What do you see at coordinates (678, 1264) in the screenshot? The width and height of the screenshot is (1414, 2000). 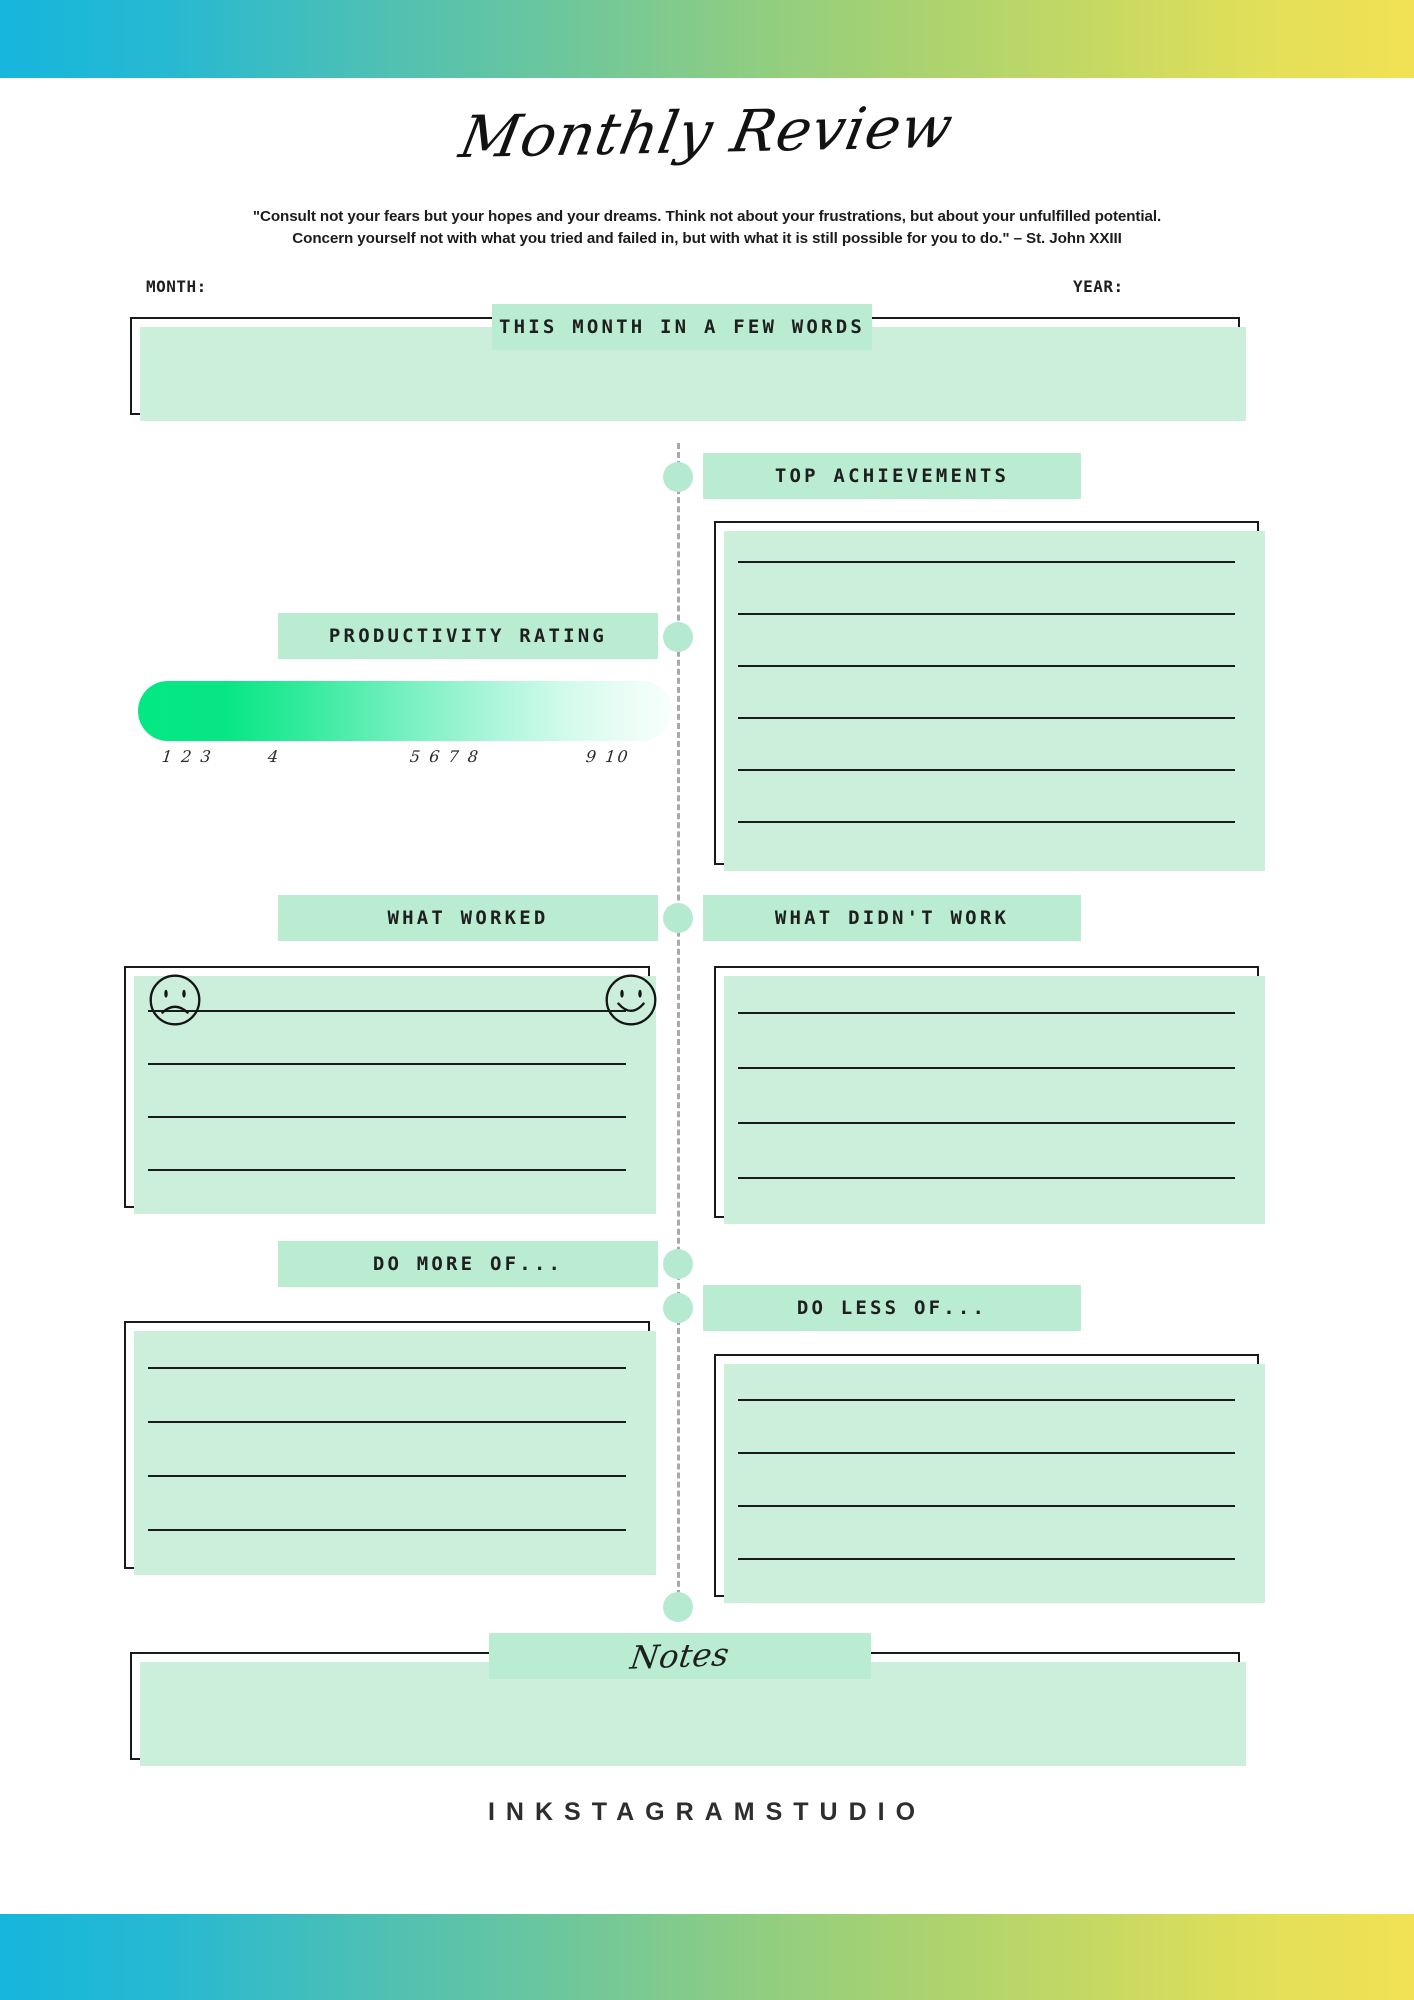 I see `timeline-node-do-more` at bounding box center [678, 1264].